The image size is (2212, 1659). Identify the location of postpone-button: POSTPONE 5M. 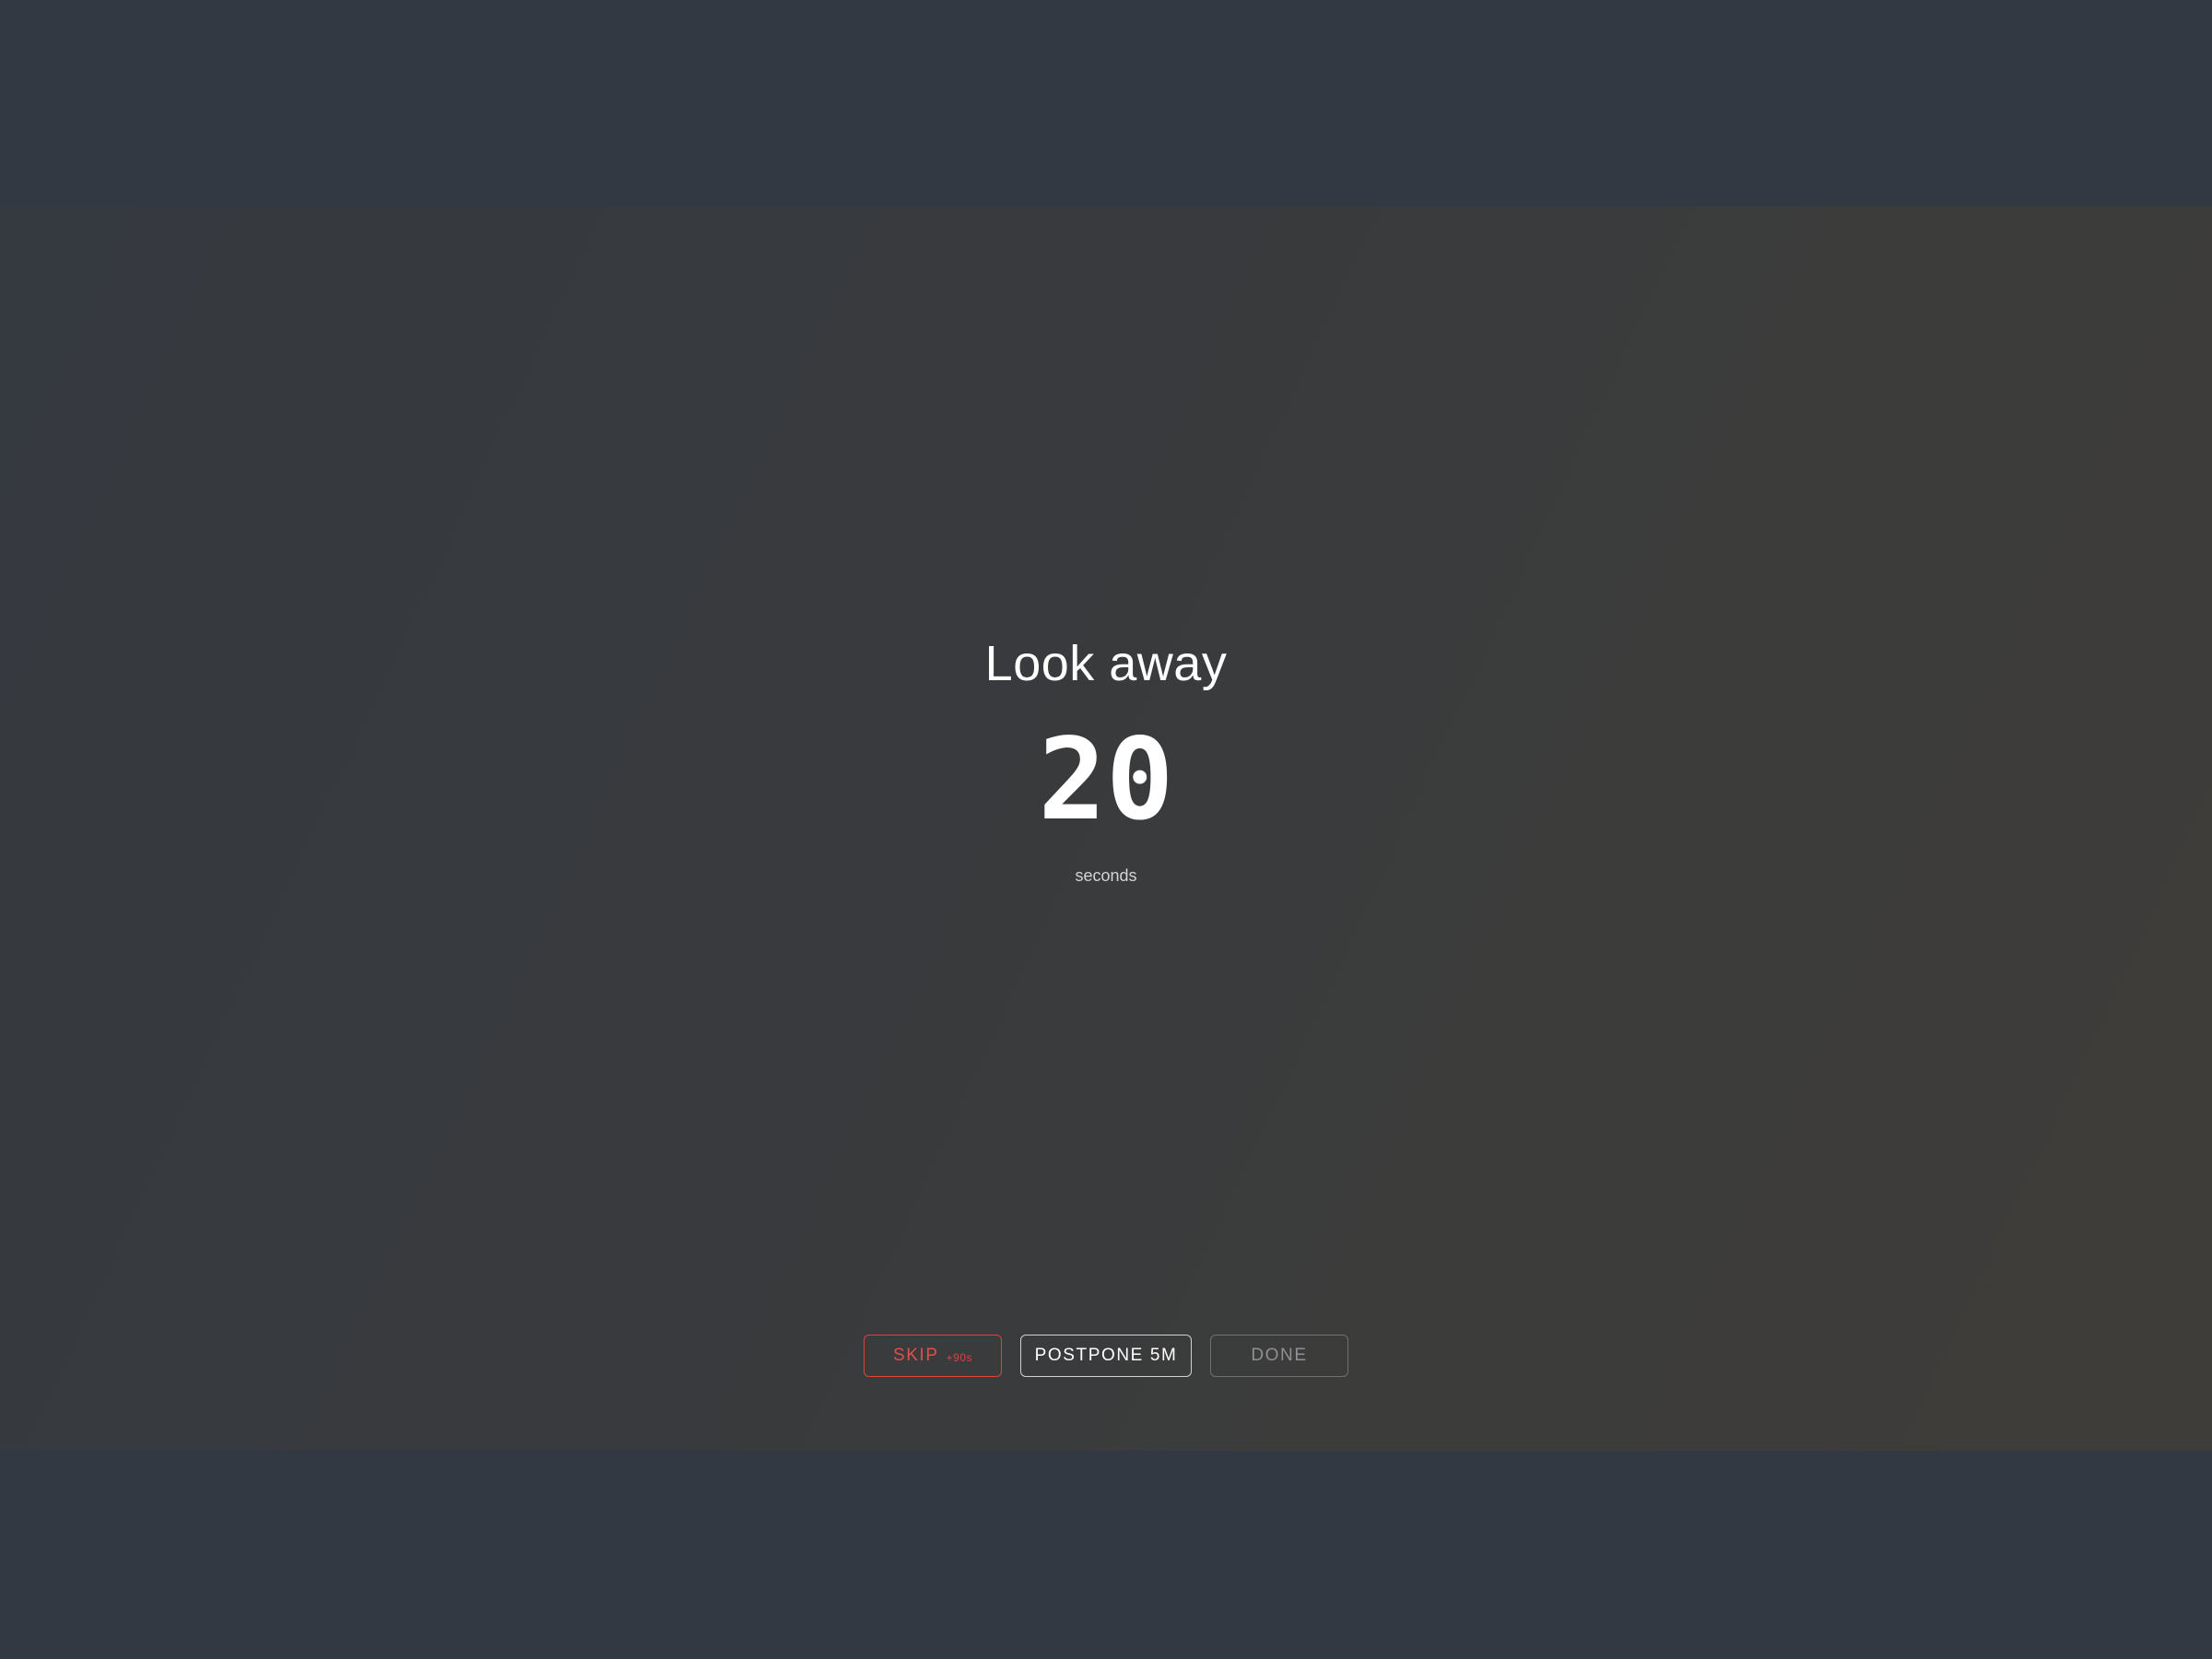
(1106, 1356).